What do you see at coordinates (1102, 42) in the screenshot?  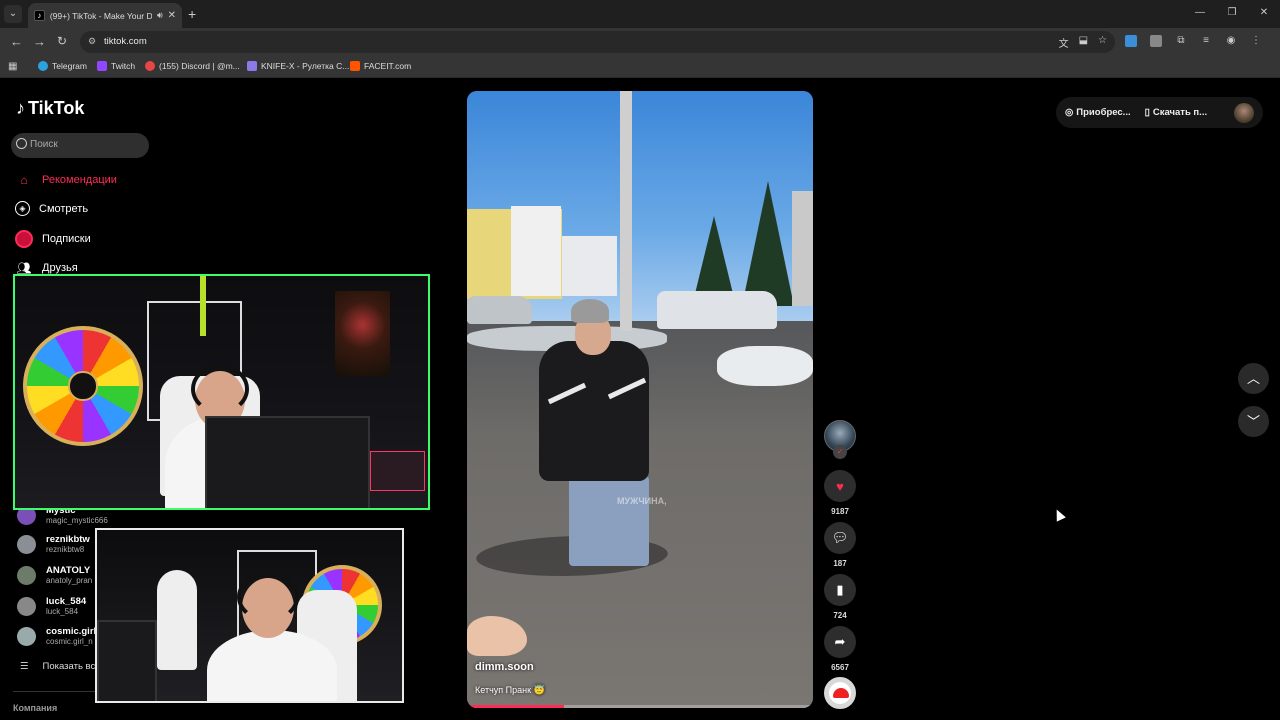 I see `bookmark-star-icon: ☆` at bounding box center [1102, 42].